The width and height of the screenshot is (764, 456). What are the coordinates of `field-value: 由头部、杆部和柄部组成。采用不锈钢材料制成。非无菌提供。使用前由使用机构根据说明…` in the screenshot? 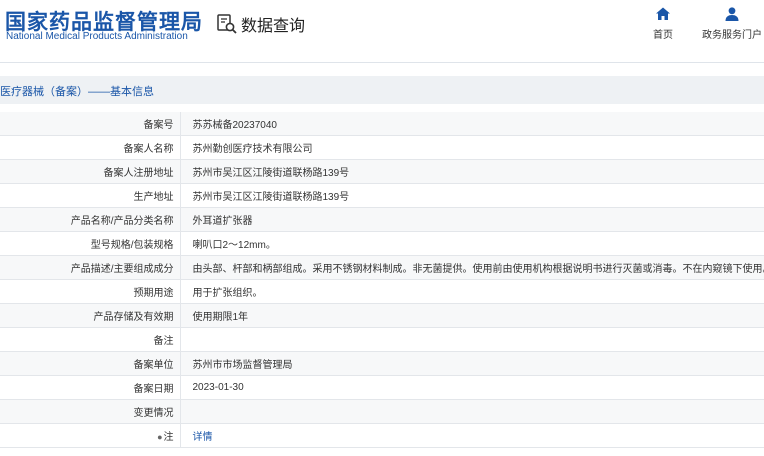 It's located at (472, 267).